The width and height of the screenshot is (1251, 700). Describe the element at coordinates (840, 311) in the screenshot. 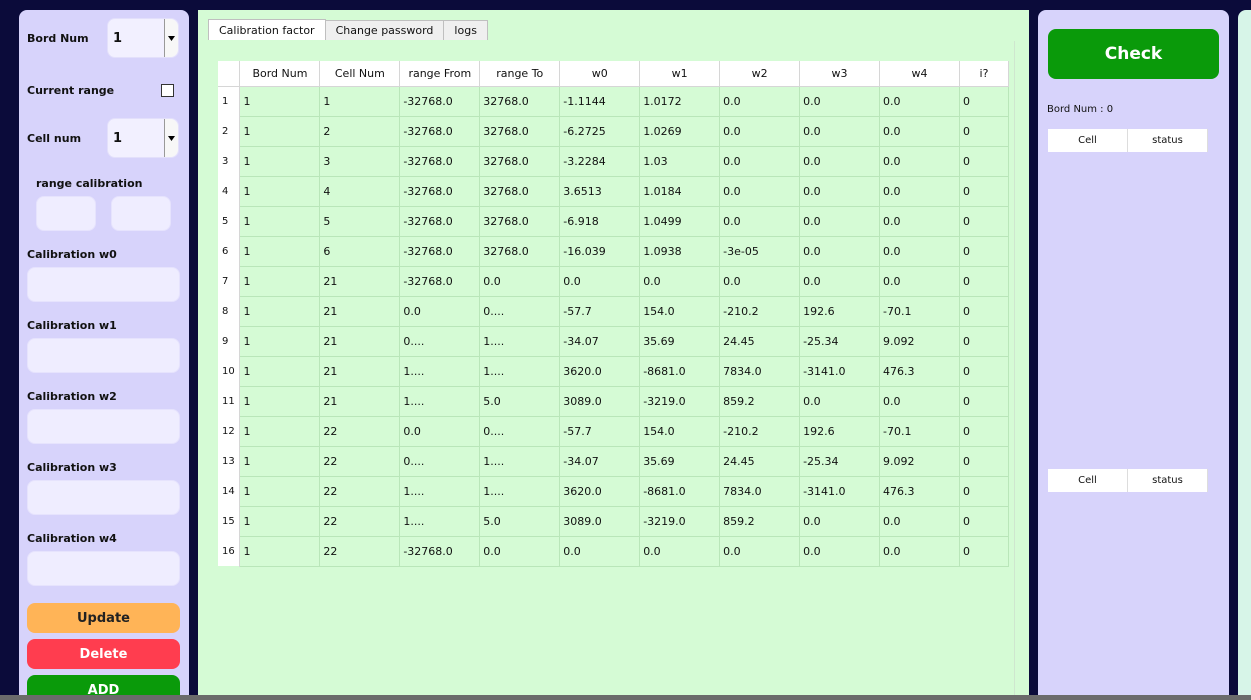

I see `table-cell: 192.6` at that location.